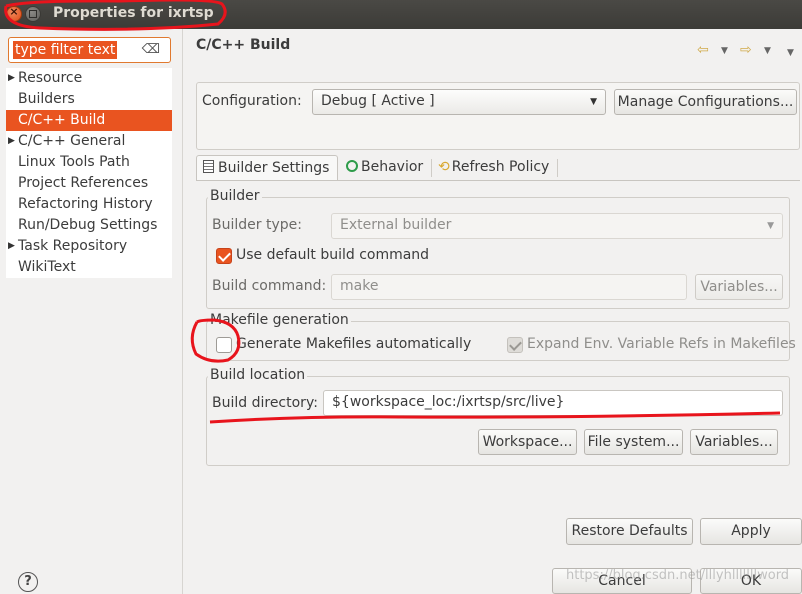  Describe the element at coordinates (208, 166) in the screenshot. I see `builder-settings-icon` at that location.